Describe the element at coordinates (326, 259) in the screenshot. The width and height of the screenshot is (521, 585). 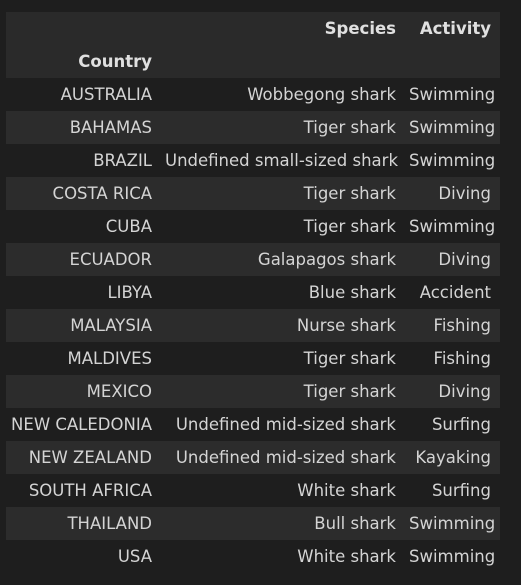
I see `row-species-cell: Galapagos shark` at that location.